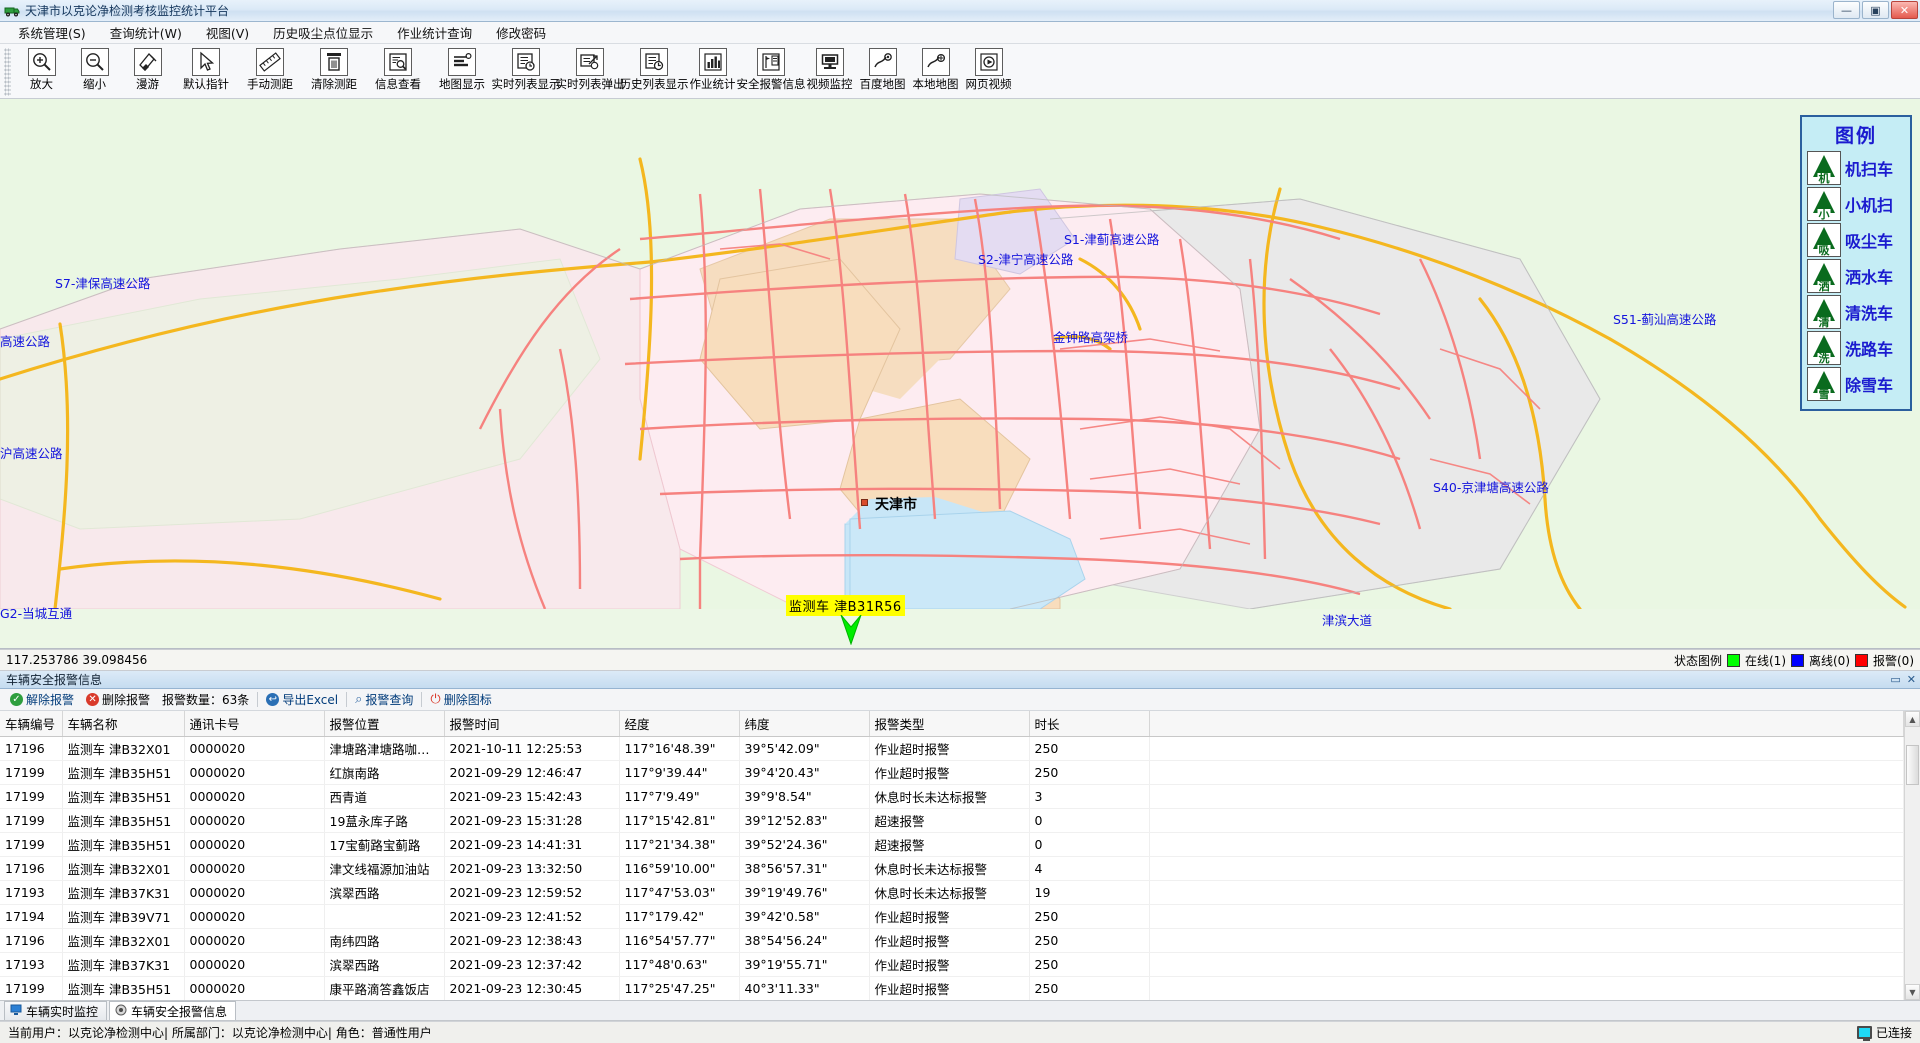 Image resolution: width=1920 pixels, height=1043 pixels. I want to click on table-cell-报警位置: 康平路滴答鑫饭店, so click(384, 988).